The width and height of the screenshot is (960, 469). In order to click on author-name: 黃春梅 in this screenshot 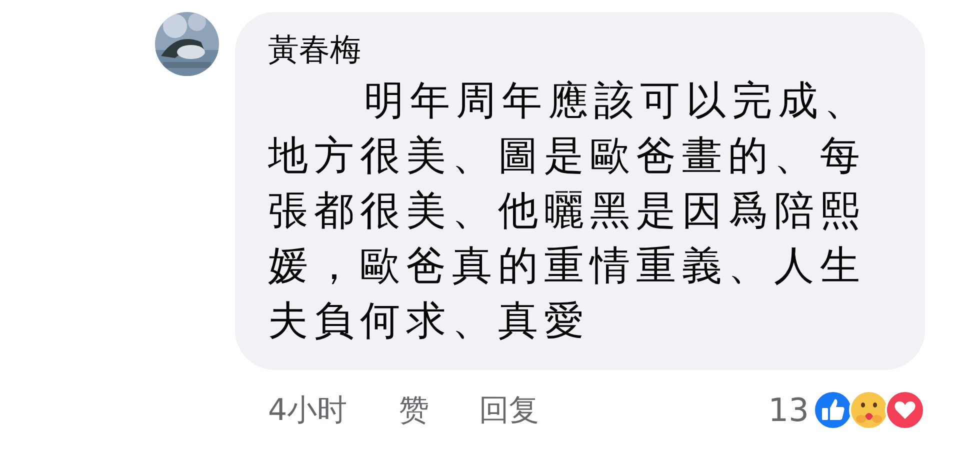, I will do `click(596, 50)`.